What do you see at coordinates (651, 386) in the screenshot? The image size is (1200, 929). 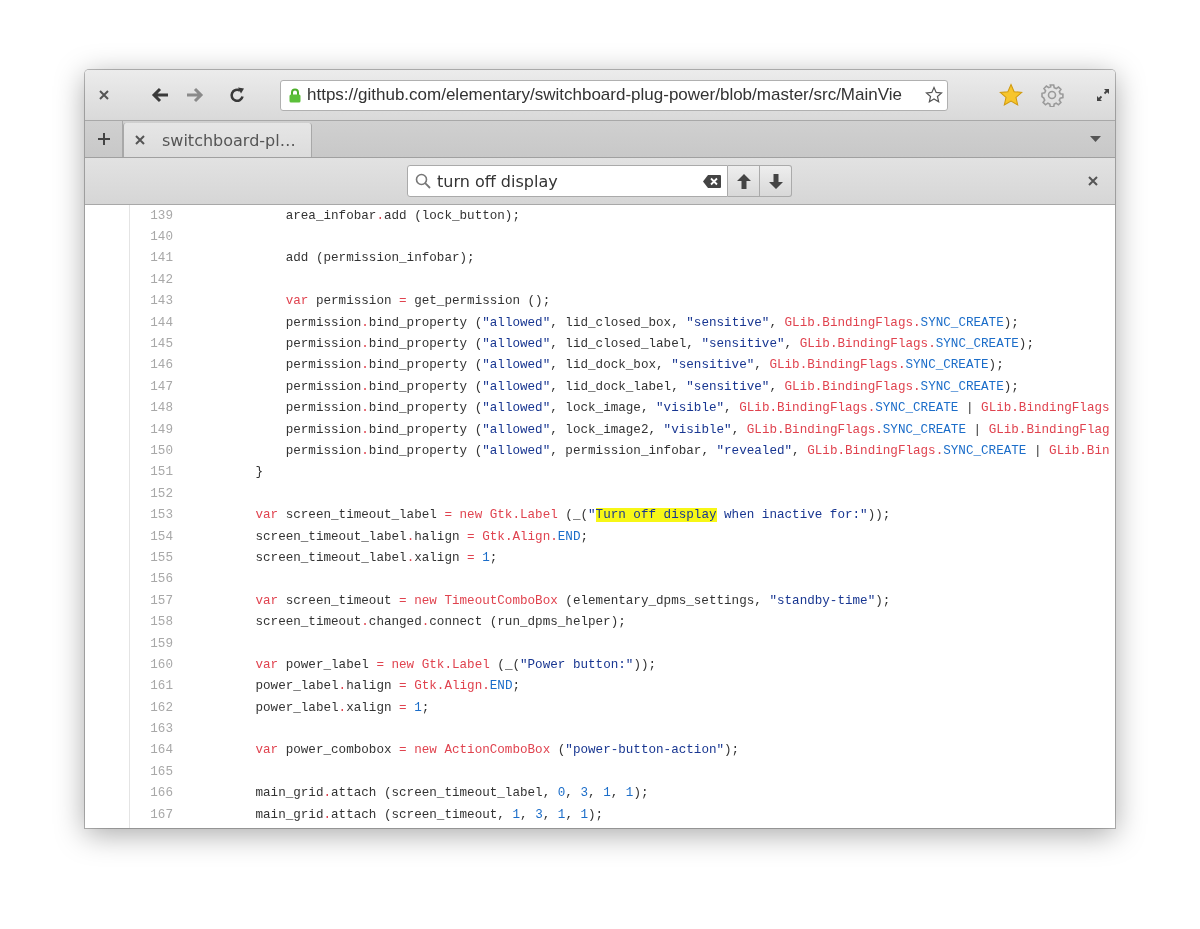 I see `code-line: permission.bind_property ("allowed", lid_dock_label, "sensitive", GLib.BindingFlags.SYNC_CREATE);` at bounding box center [651, 386].